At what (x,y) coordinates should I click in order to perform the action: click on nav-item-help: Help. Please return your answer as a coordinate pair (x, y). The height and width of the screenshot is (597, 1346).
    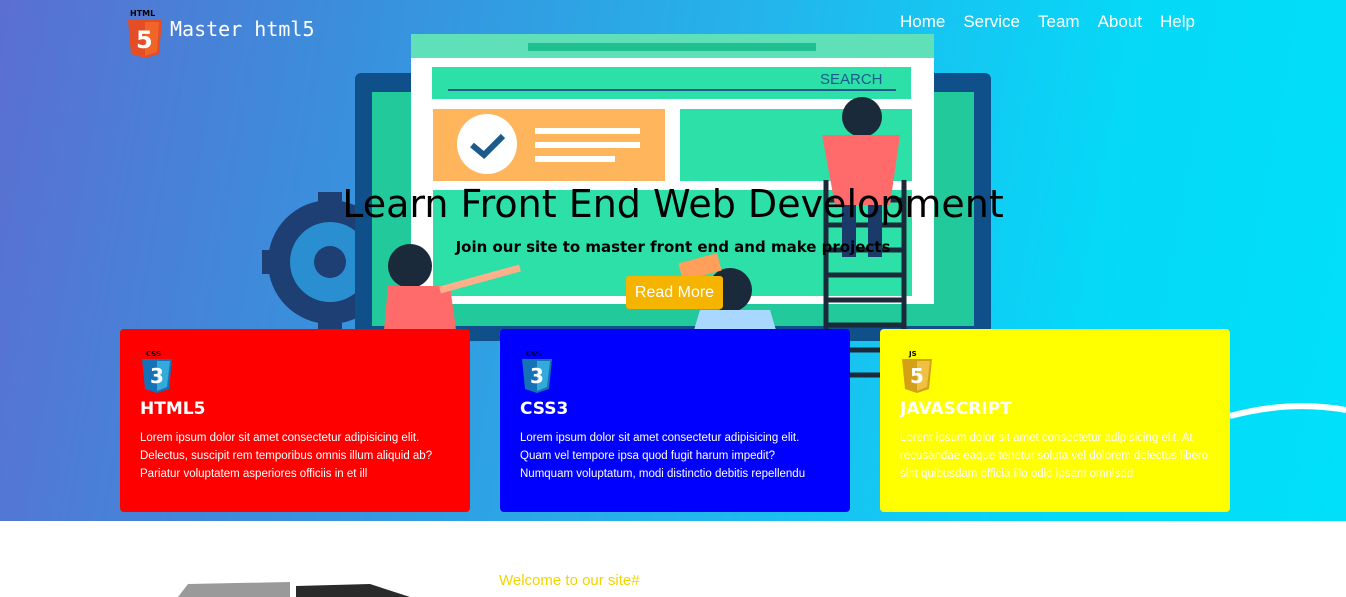
    Looking at the image, I should click on (1177, 22).